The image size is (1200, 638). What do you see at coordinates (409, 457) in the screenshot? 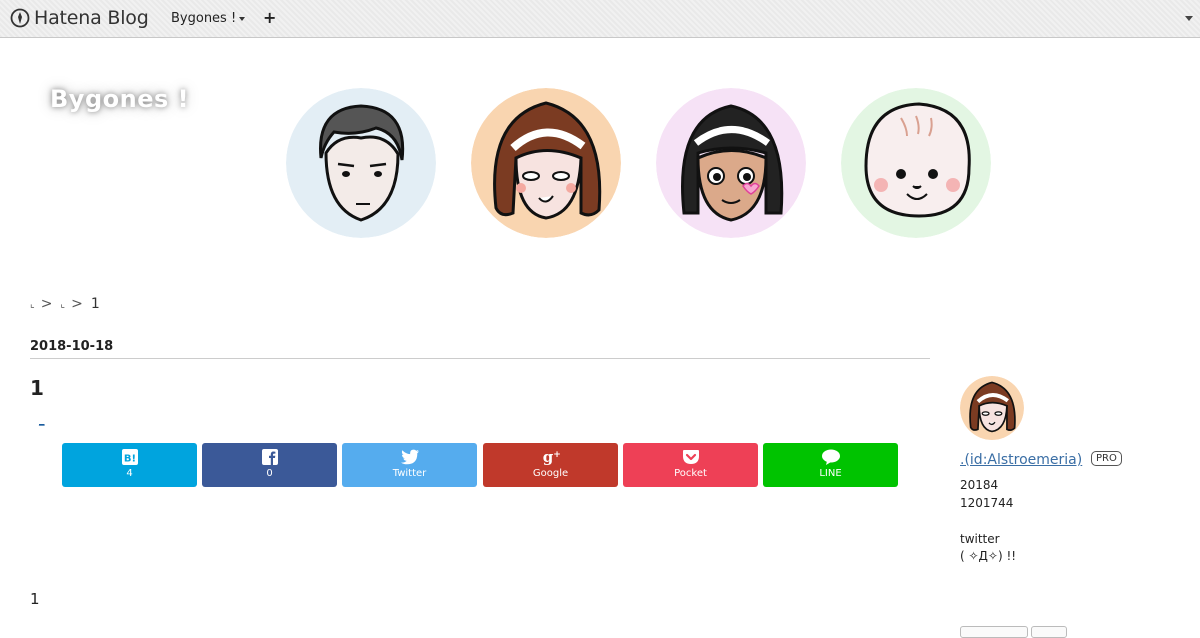
I see `twitter-icon` at bounding box center [409, 457].